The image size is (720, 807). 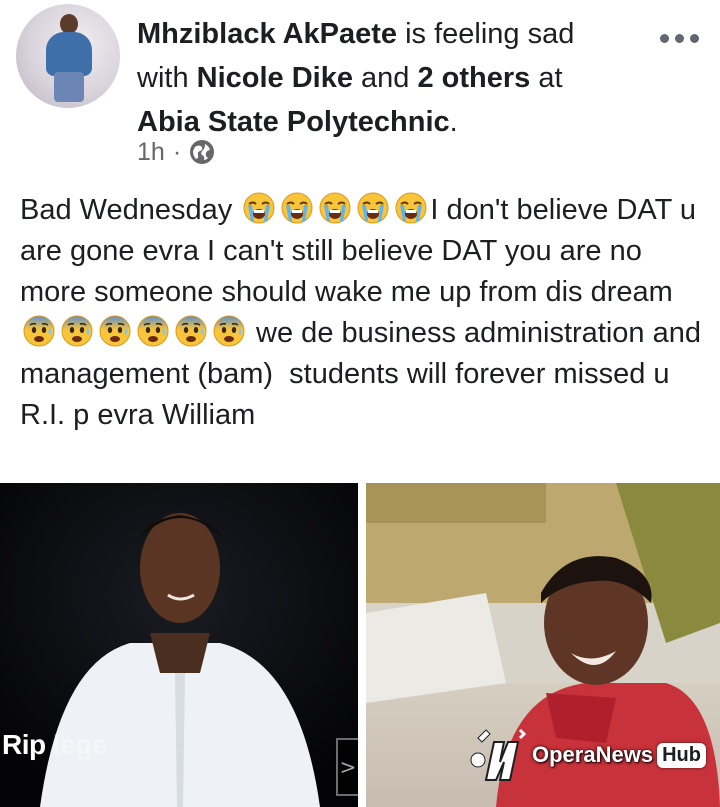 What do you see at coordinates (267, 34) in the screenshot?
I see `author-name-link: Mhziblack AkPaete` at bounding box center [267, 34].